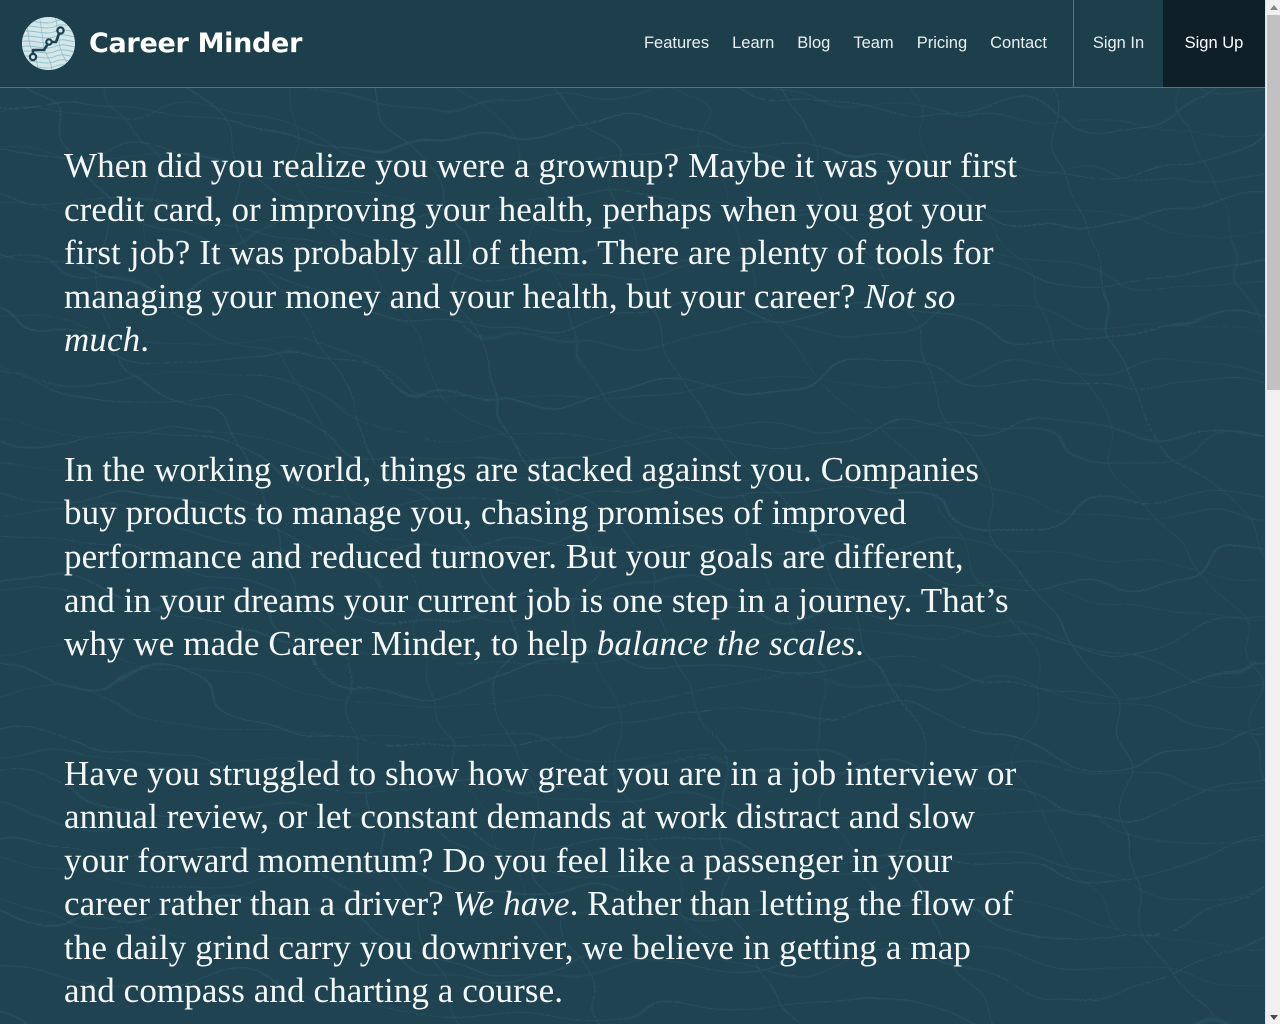 The height and width of the screenshot is (1024, 1280). I want to click on nav-item-team: Team, so click(873, 43).